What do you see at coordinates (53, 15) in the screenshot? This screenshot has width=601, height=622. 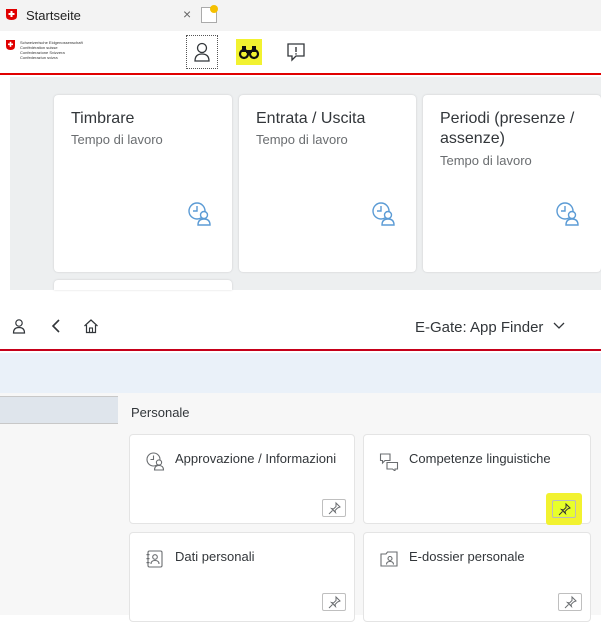 I see `tab-title: Startseite` at bounding box center [53, 15].